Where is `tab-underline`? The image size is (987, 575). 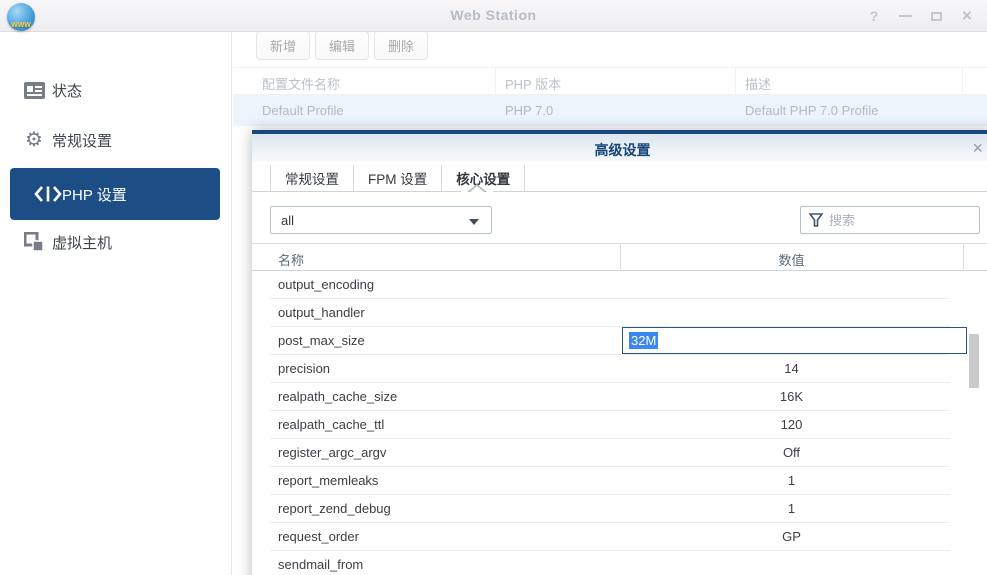
tab-underline is located at coordinates (619, 191).